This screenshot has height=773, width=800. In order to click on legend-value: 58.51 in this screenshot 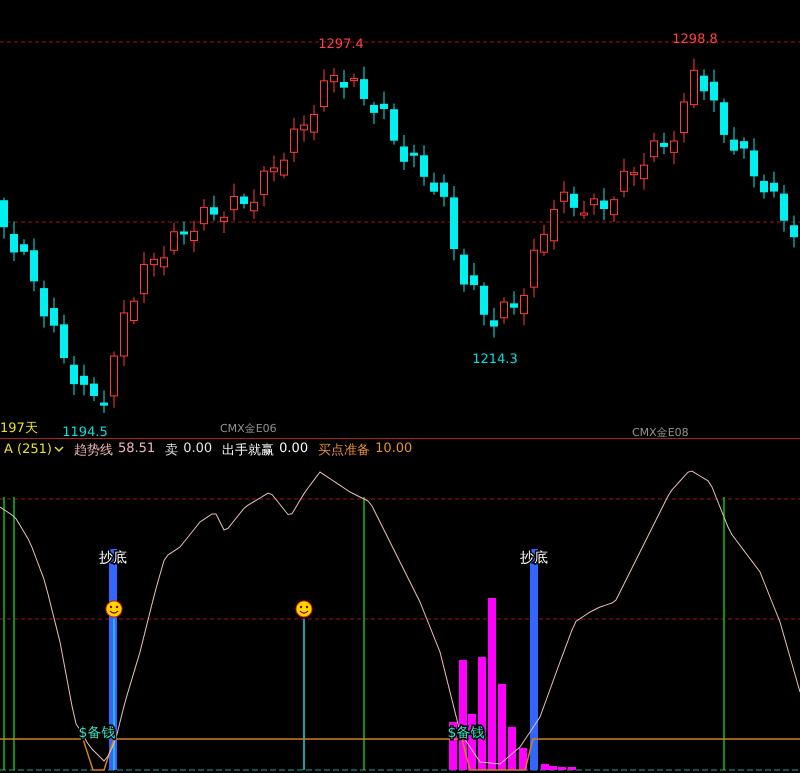, I will do `click(137, 449)`.